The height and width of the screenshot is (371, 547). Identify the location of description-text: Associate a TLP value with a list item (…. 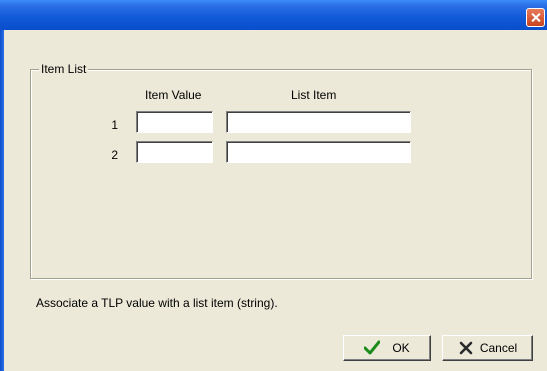
(157, 303).